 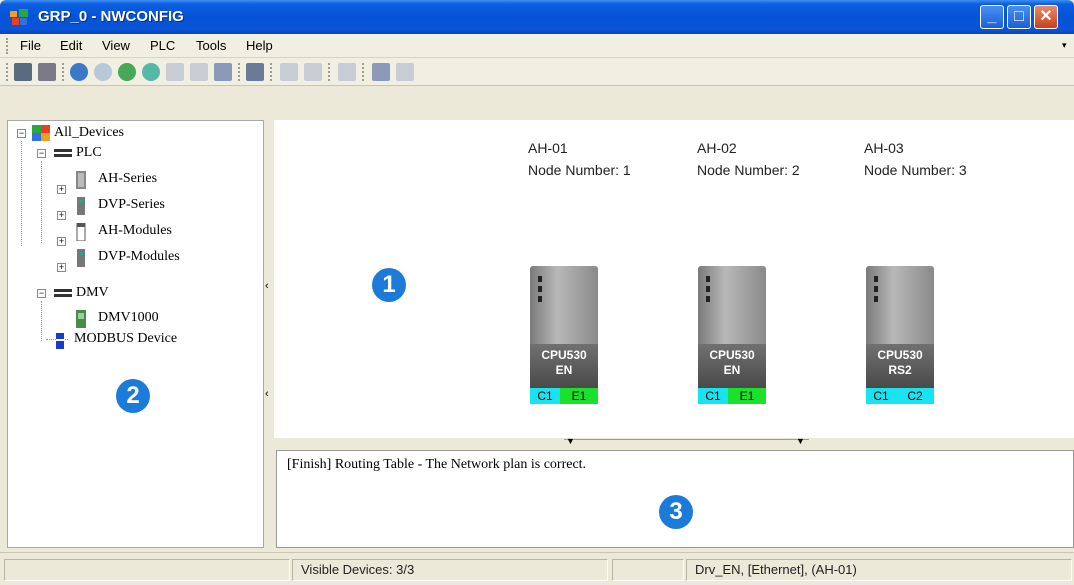 What do you see at coordinates (89, 133) in the screenshot?
I see `tree-item-all-devices: All_Devices` at bounding box center [89, 133].